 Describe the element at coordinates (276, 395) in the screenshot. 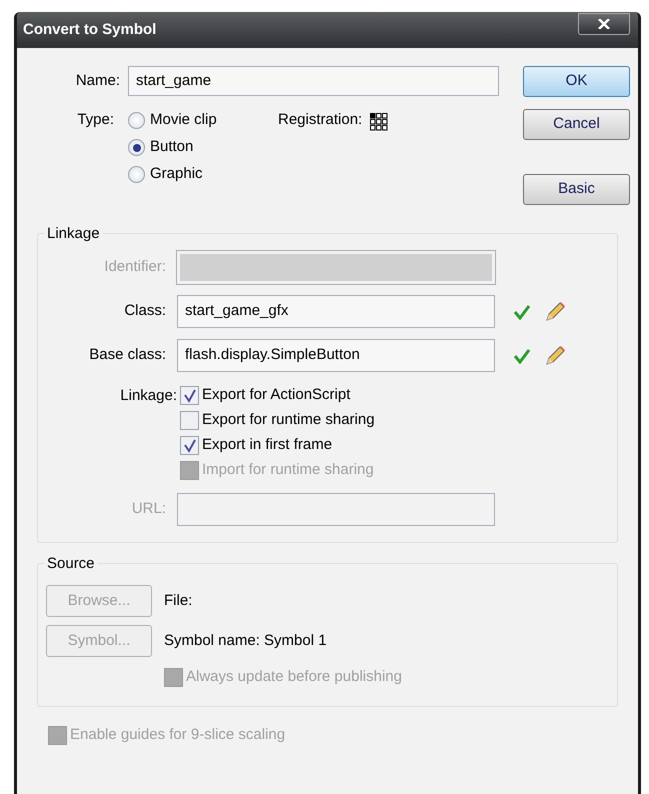

I see `checkbox-label: Export for ActionScript` at that location.